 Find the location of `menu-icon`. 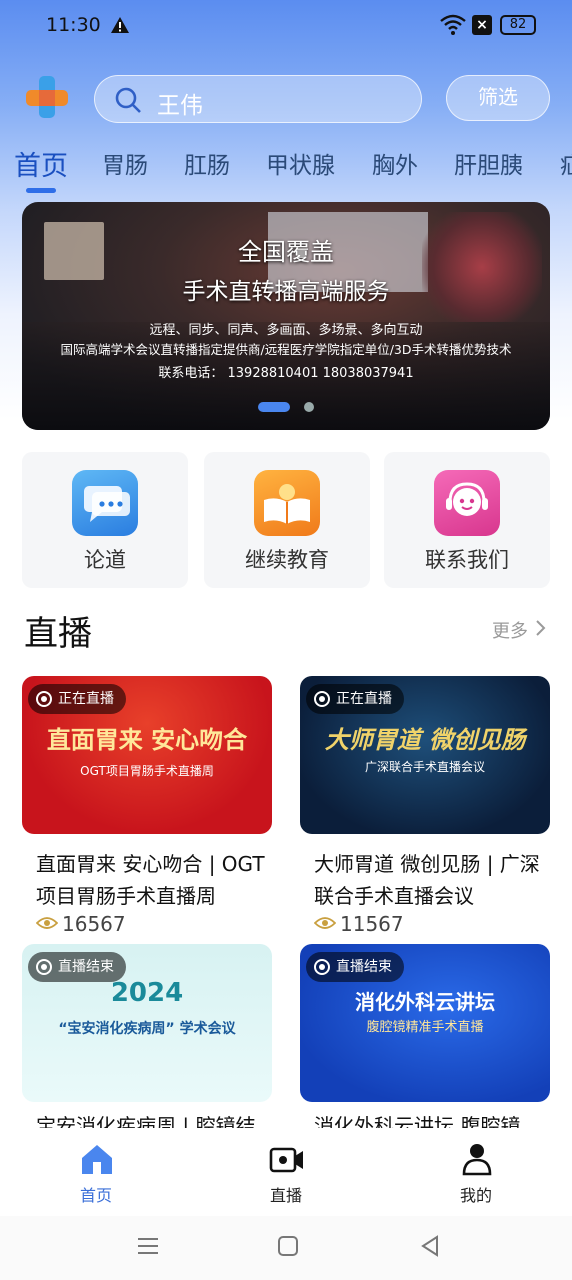

menu-icon is located at coordinates (148, 1246).